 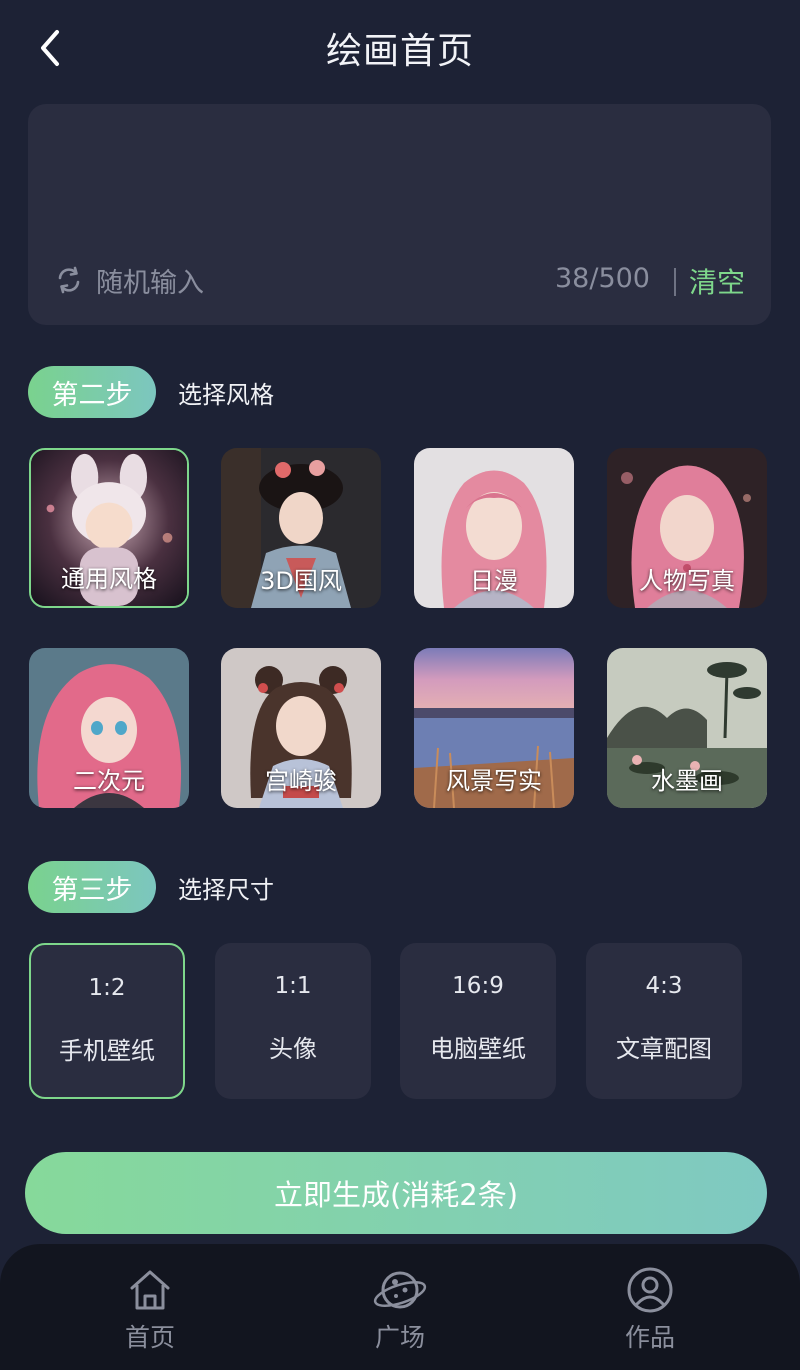 I want to click on style-card-japanese-anime: 日漫, so click(x=494, y=528).